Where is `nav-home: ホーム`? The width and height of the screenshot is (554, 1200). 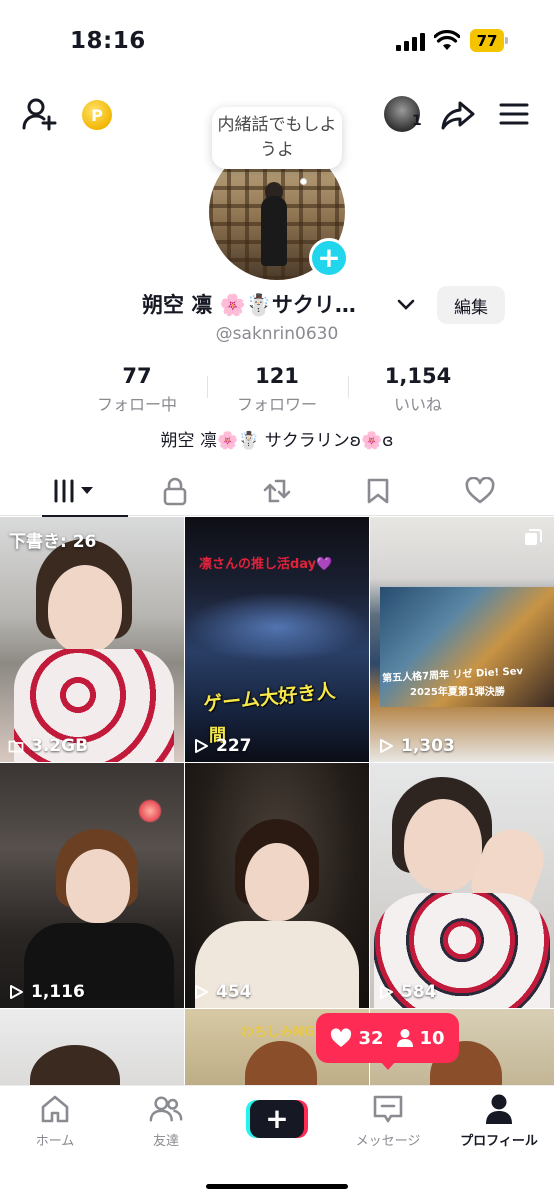 nav-home: ホーム is located at coordinates (55, 1122).